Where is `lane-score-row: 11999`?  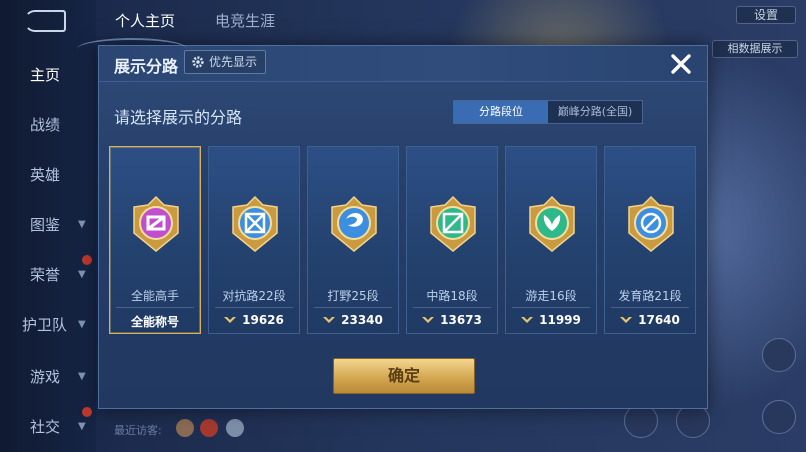
lane-score-row: 11999 is located at coordinates (551, 320).